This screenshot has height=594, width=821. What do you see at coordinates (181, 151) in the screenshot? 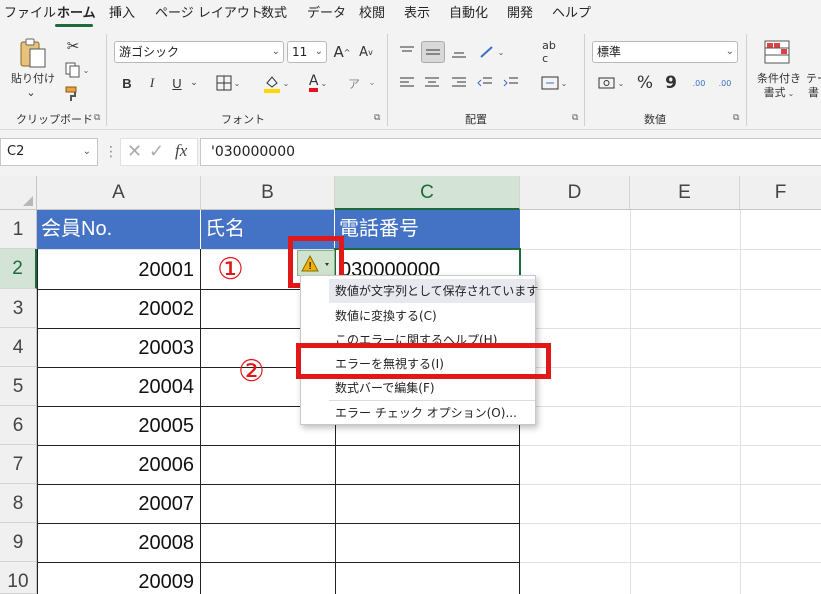
I see `insert-function-button: fx` at bounding box center [181, 151].